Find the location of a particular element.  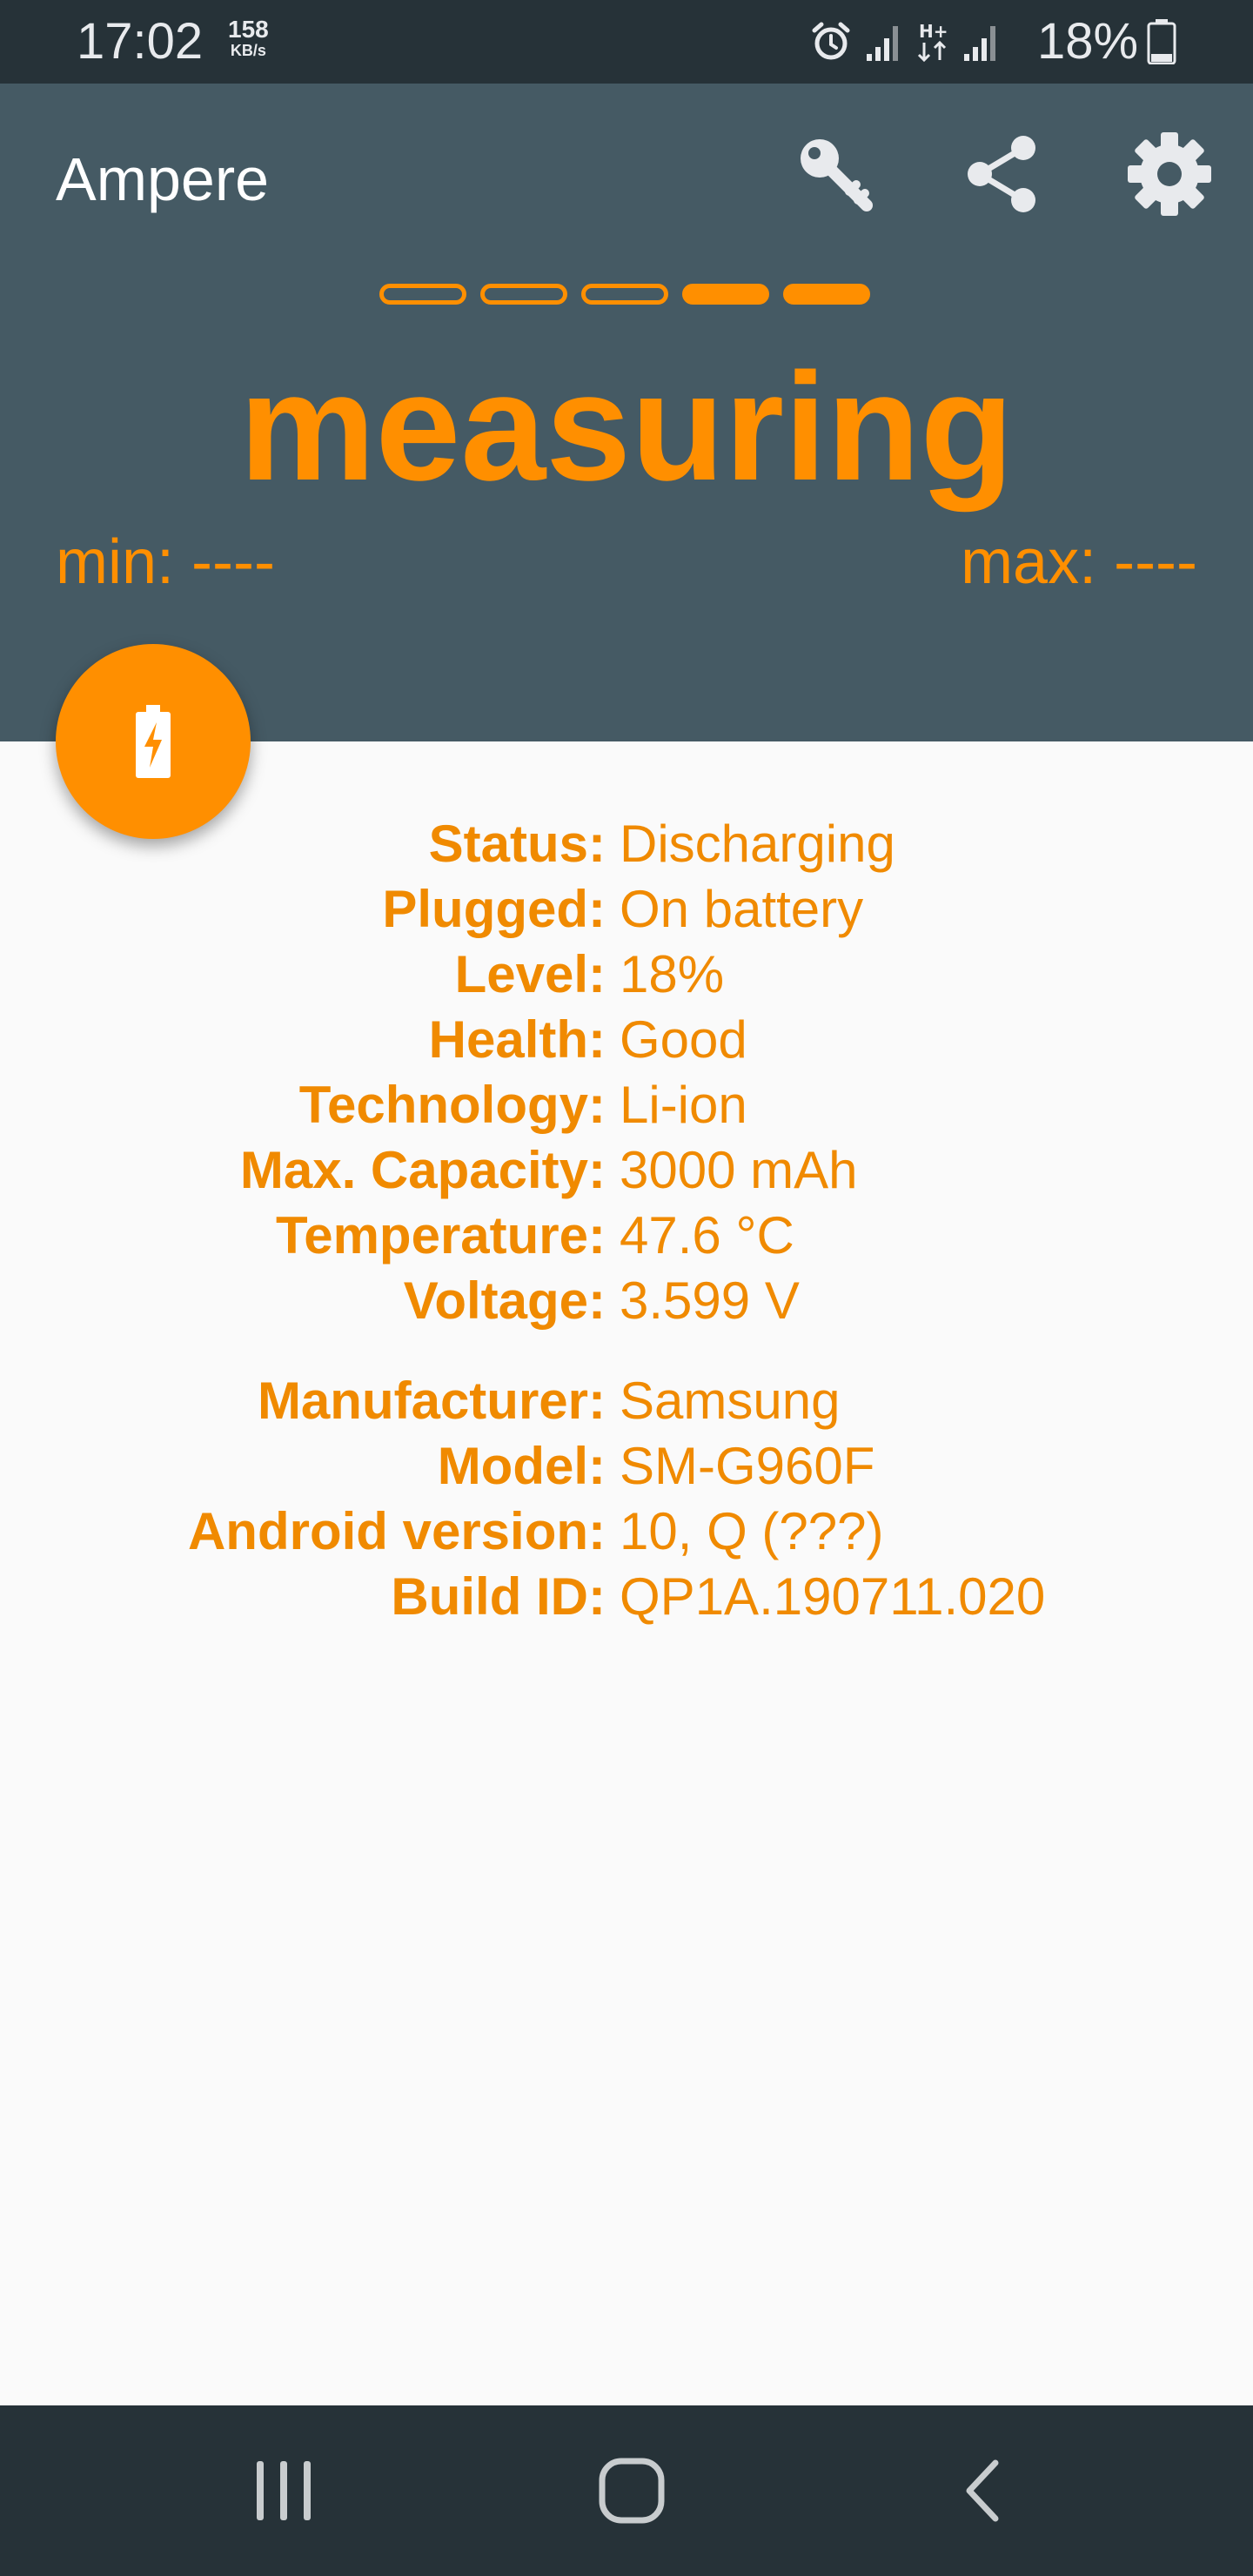

alarm-icon is located at coordinates (831, 41).